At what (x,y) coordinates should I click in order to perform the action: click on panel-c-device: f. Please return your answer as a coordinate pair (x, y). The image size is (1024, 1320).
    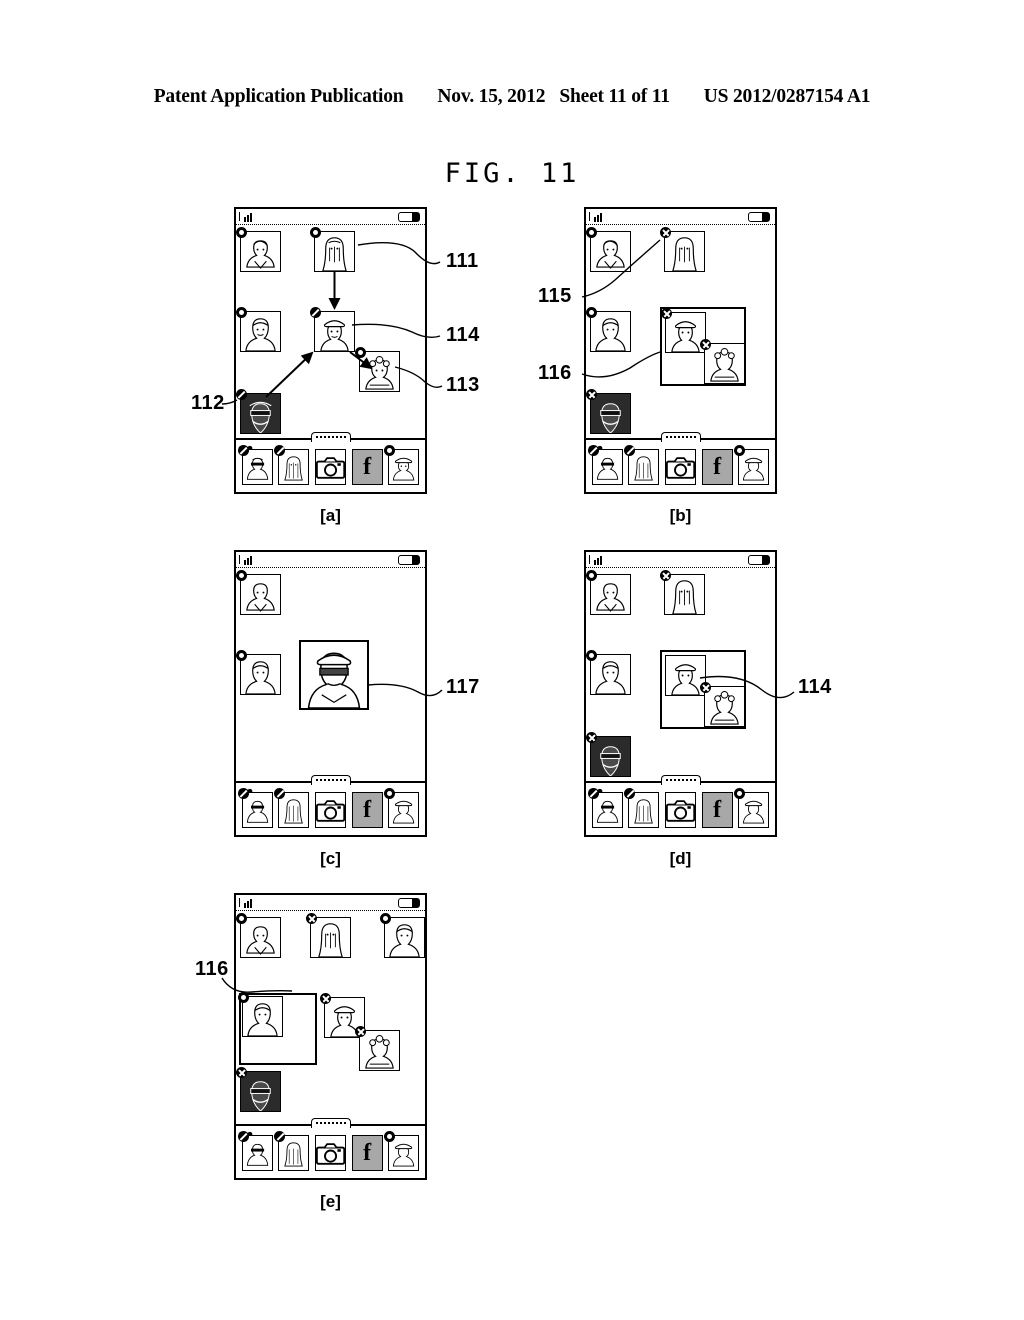
    Looking at the image, I should click on (330, 693).